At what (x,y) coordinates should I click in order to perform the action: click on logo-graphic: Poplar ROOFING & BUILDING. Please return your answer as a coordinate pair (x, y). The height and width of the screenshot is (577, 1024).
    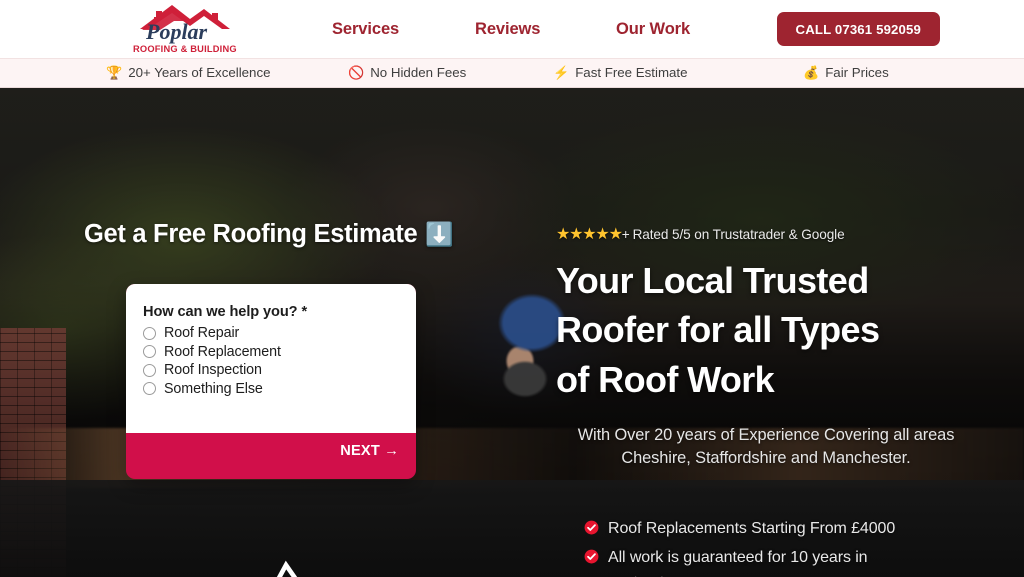
    Looking at the image, I should click on (185, 29).